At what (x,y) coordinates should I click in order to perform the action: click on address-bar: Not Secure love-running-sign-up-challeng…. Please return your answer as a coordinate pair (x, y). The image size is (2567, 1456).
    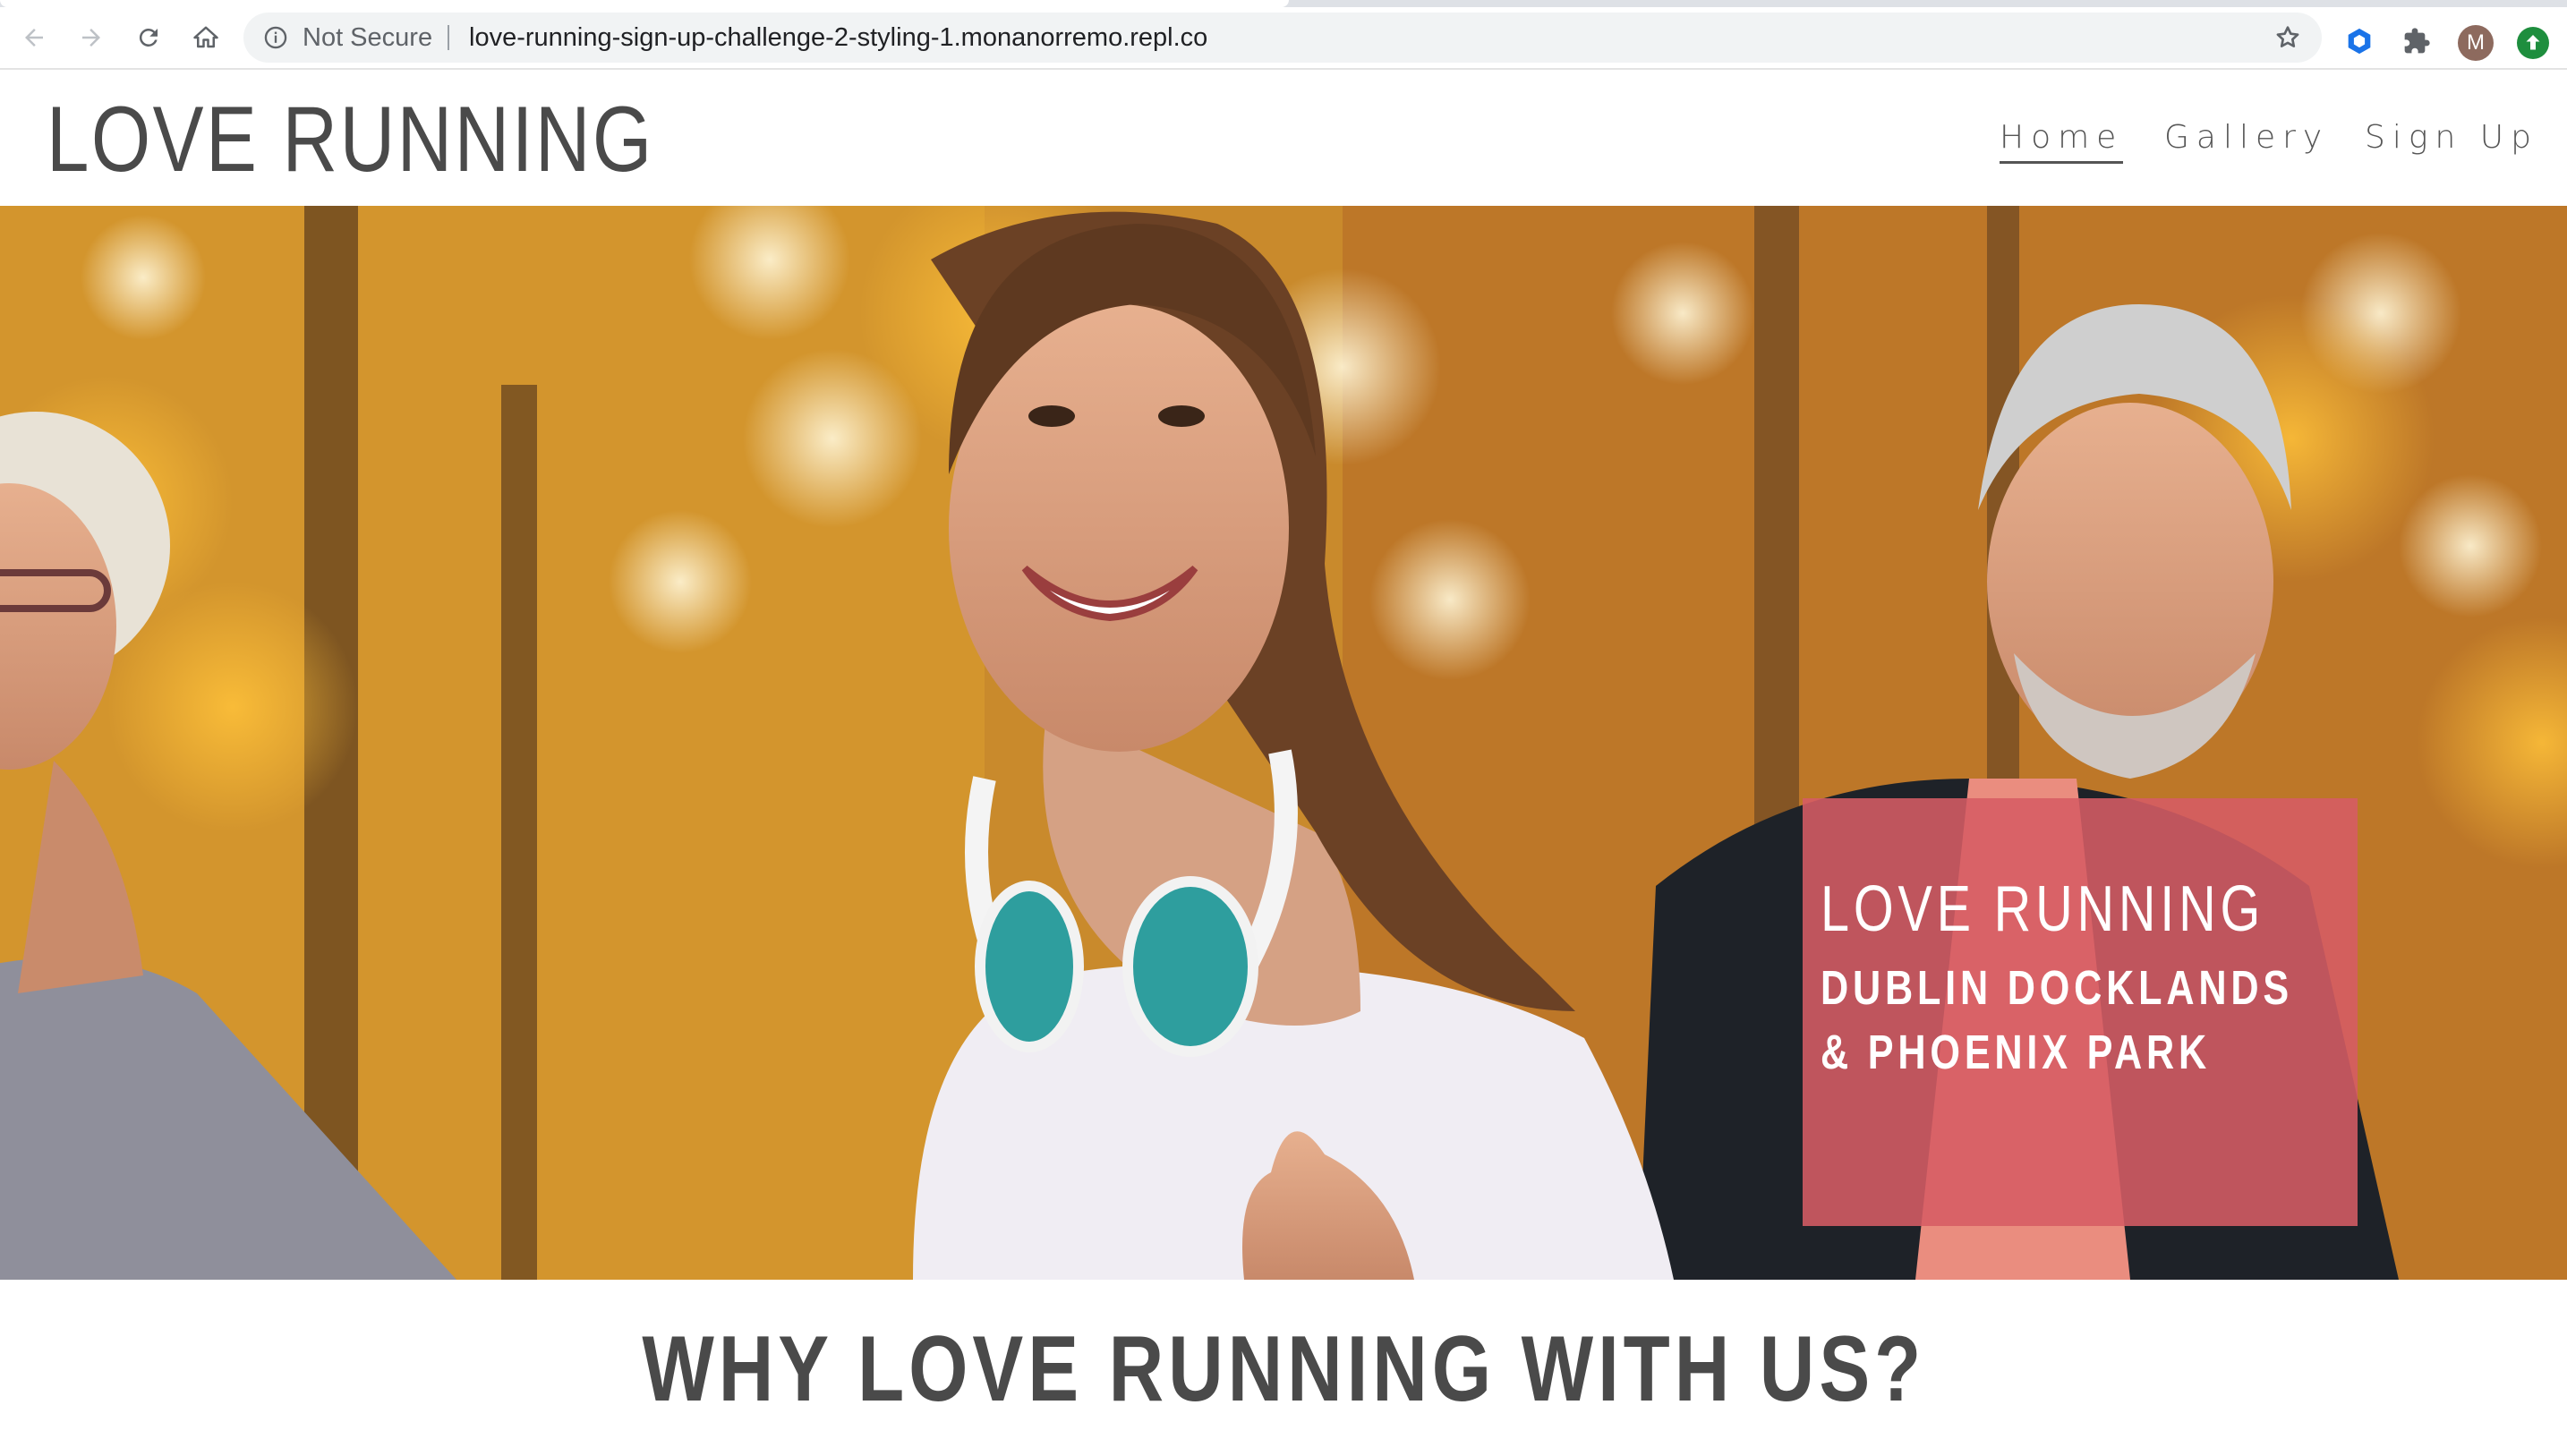
    Looking at the image, I should click on (1283, 38).